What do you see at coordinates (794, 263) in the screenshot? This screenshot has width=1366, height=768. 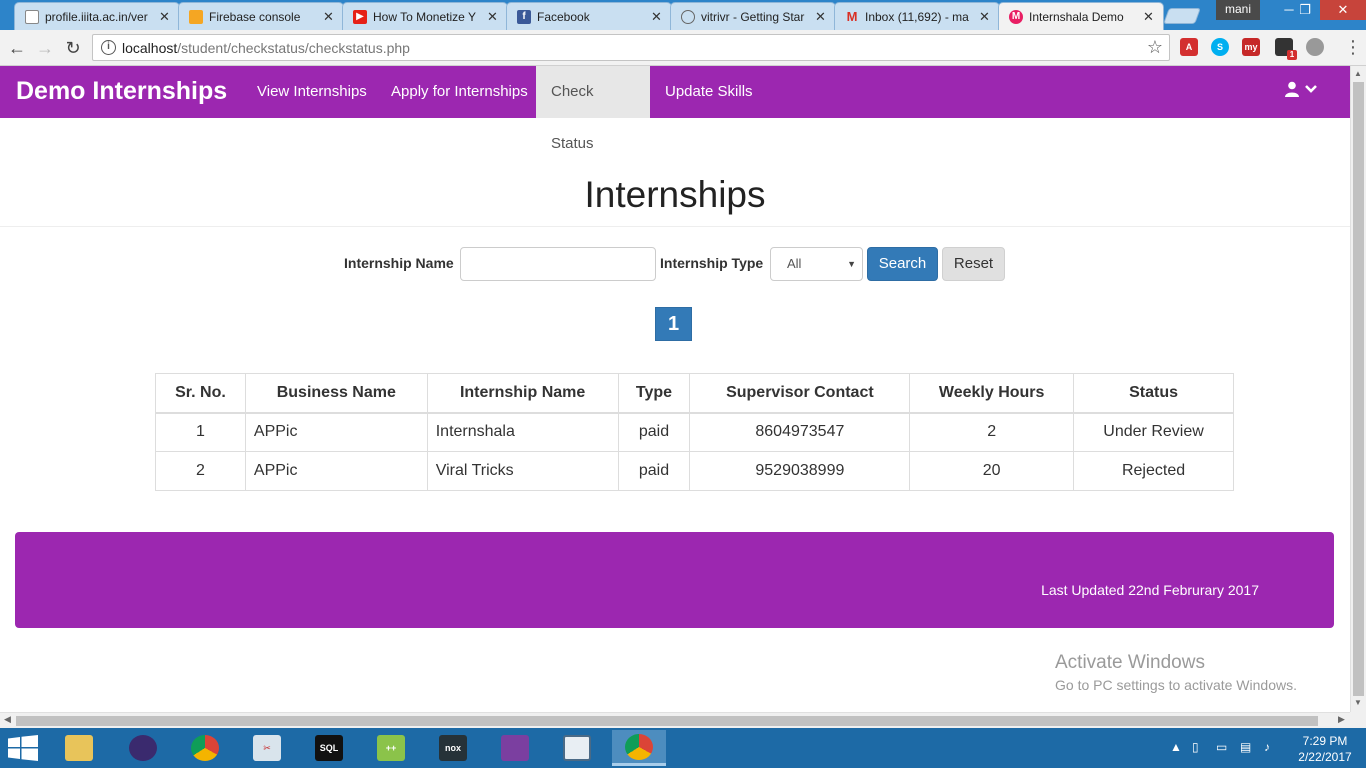 I see `internship-type-selected: All` at bounding box center [794, 263].